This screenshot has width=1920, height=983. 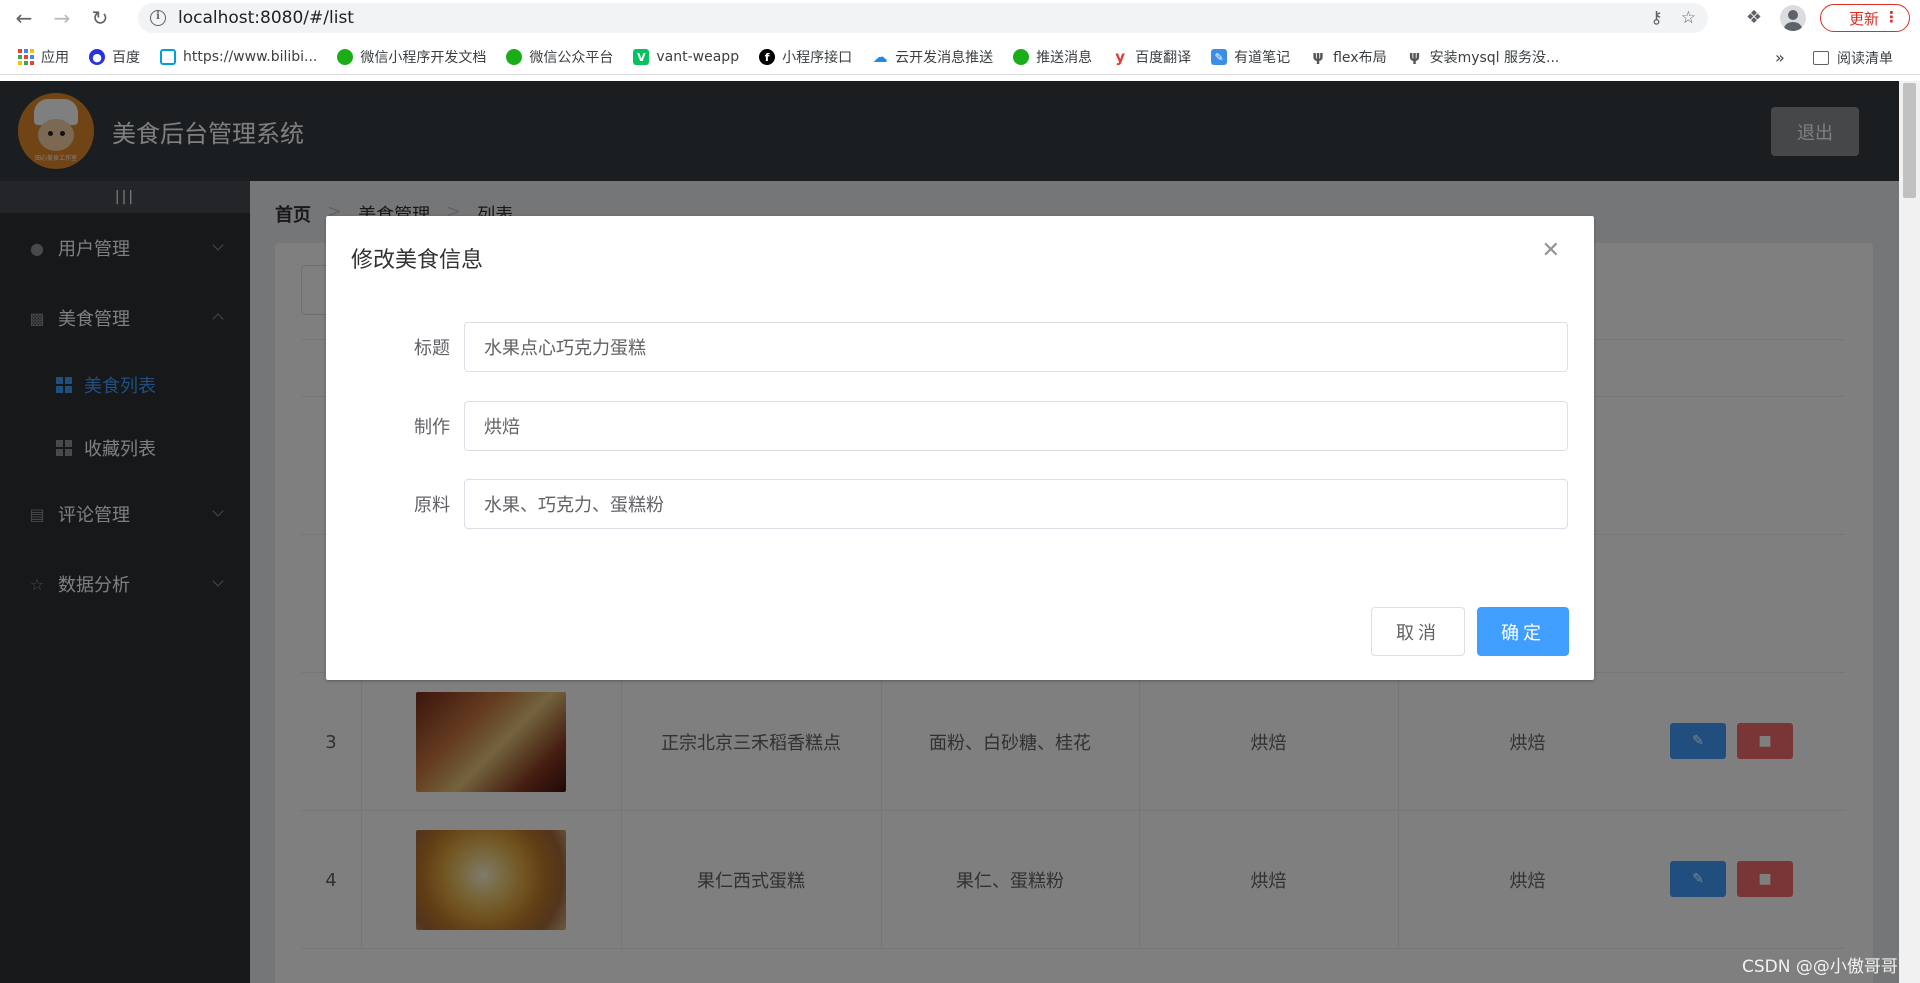 What do you see at coordinates (1163, 58) in the screenshot?
I see `bookmark-label: 百度翻译` at bounding box center [1163, 58].